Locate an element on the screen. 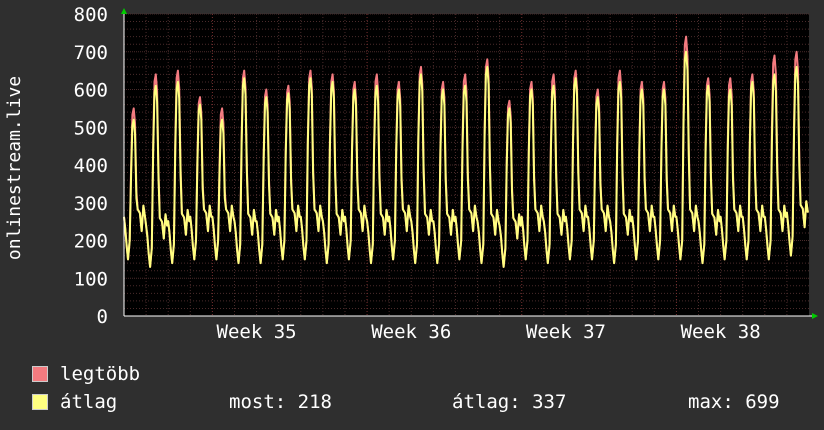 This screenshot has width=824, height=430. y-tick-label: 400 is located at coordinates (91, 166).